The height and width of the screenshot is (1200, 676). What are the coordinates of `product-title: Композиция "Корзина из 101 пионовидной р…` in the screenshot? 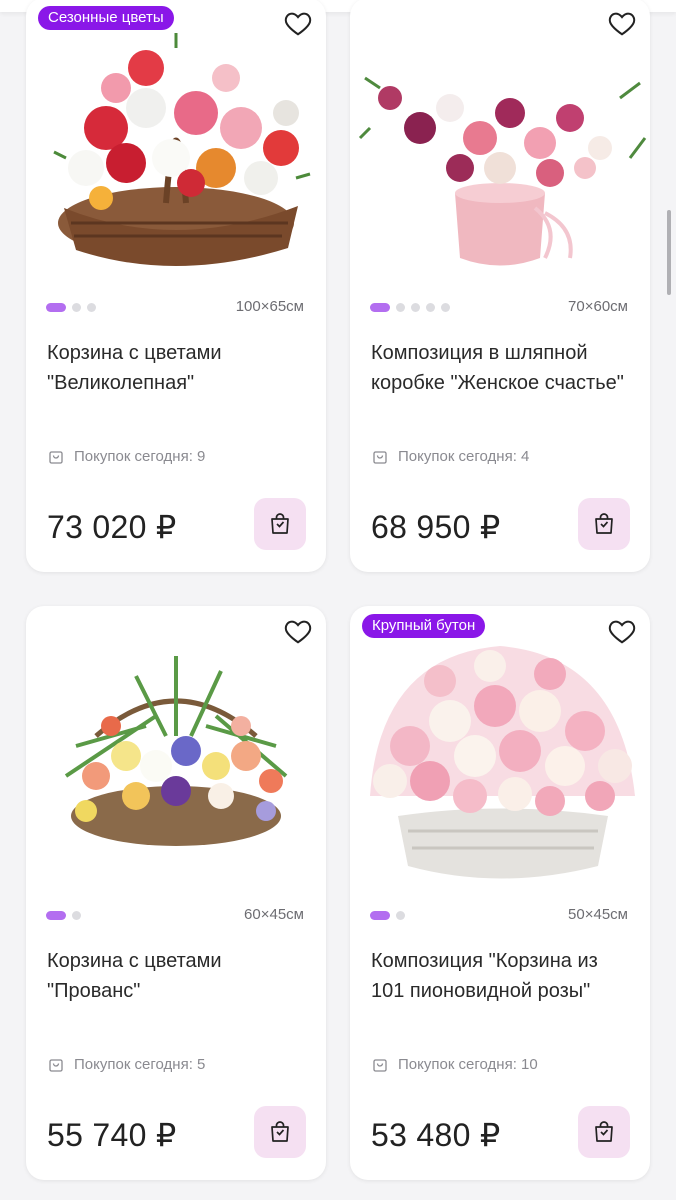 It's located at (501, 976).